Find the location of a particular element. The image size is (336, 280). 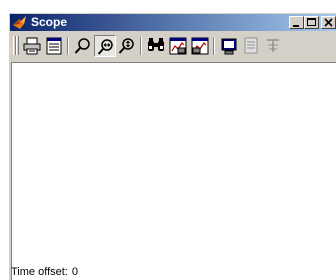

lock-axes-icon is located at coordinates (273, 45).